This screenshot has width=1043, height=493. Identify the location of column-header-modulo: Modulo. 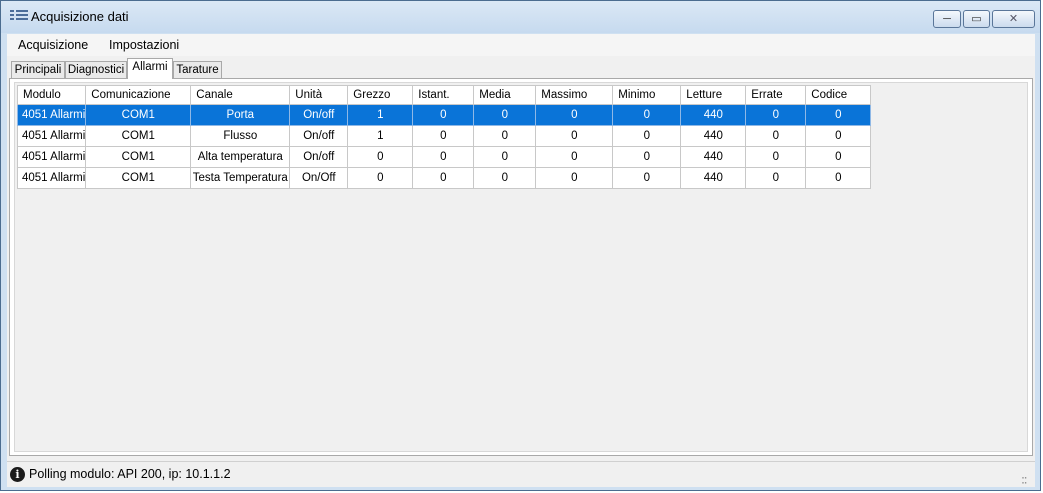
(51, 95).